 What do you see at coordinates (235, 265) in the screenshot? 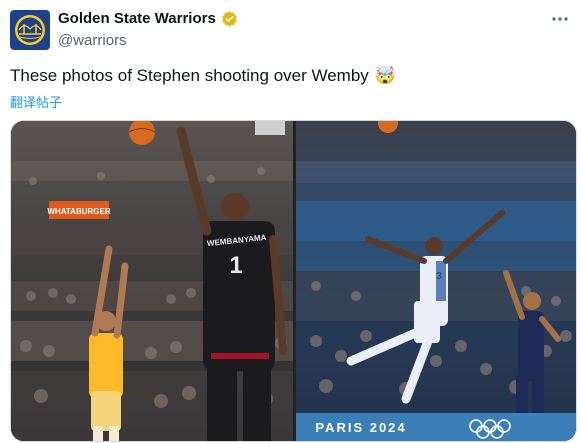
I see `jersey-number: 1` at bounding box center [235, 265].